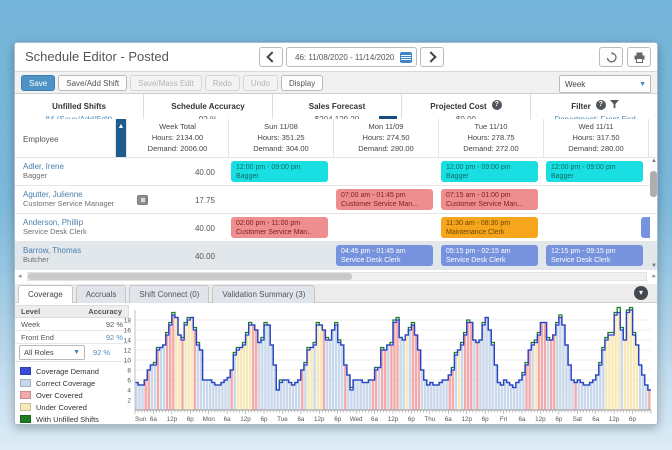 The image size is (672, 450). What do you see at coordinates (611, 57) in the screenshot?
I see `refresh-button` at bounding box center [611, 57].